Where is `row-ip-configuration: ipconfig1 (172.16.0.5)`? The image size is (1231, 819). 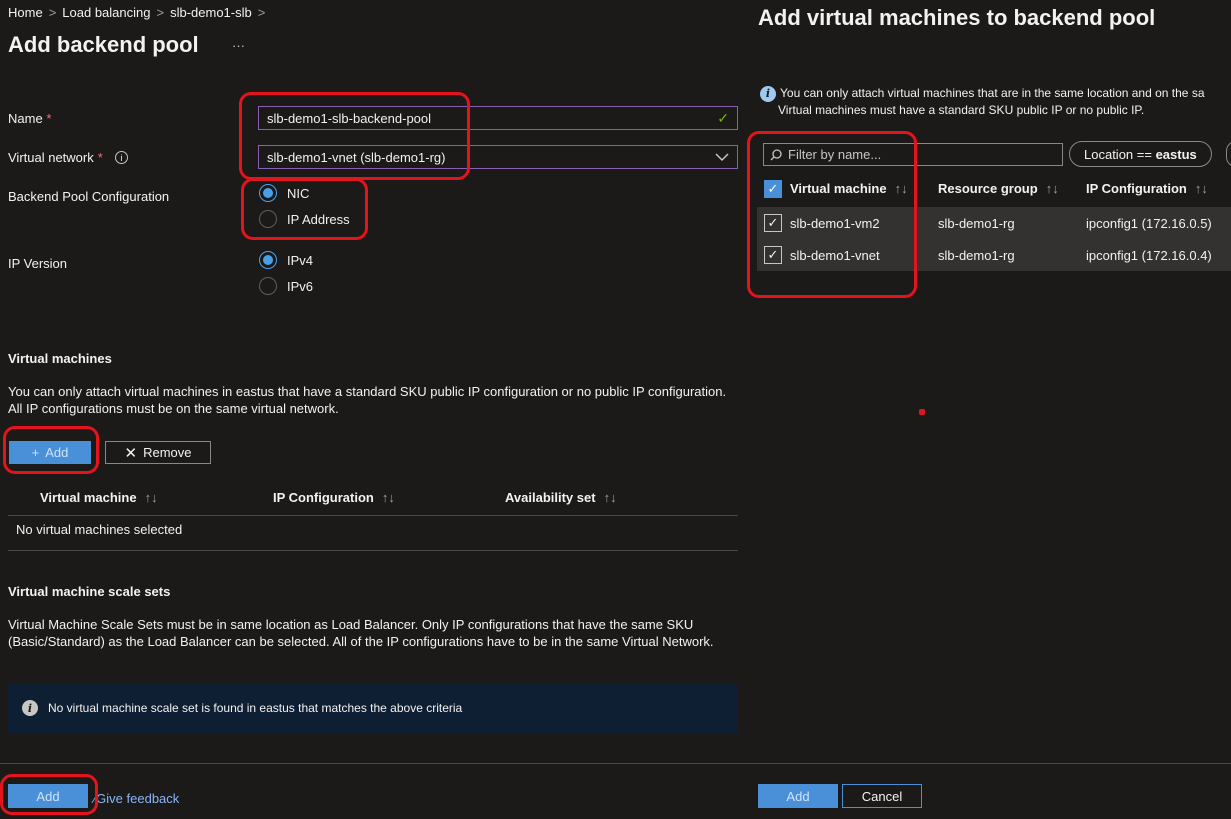
row-ip-configuration: ipconfig1 (172.16.0.5) is located at coordinates (1149, 223).